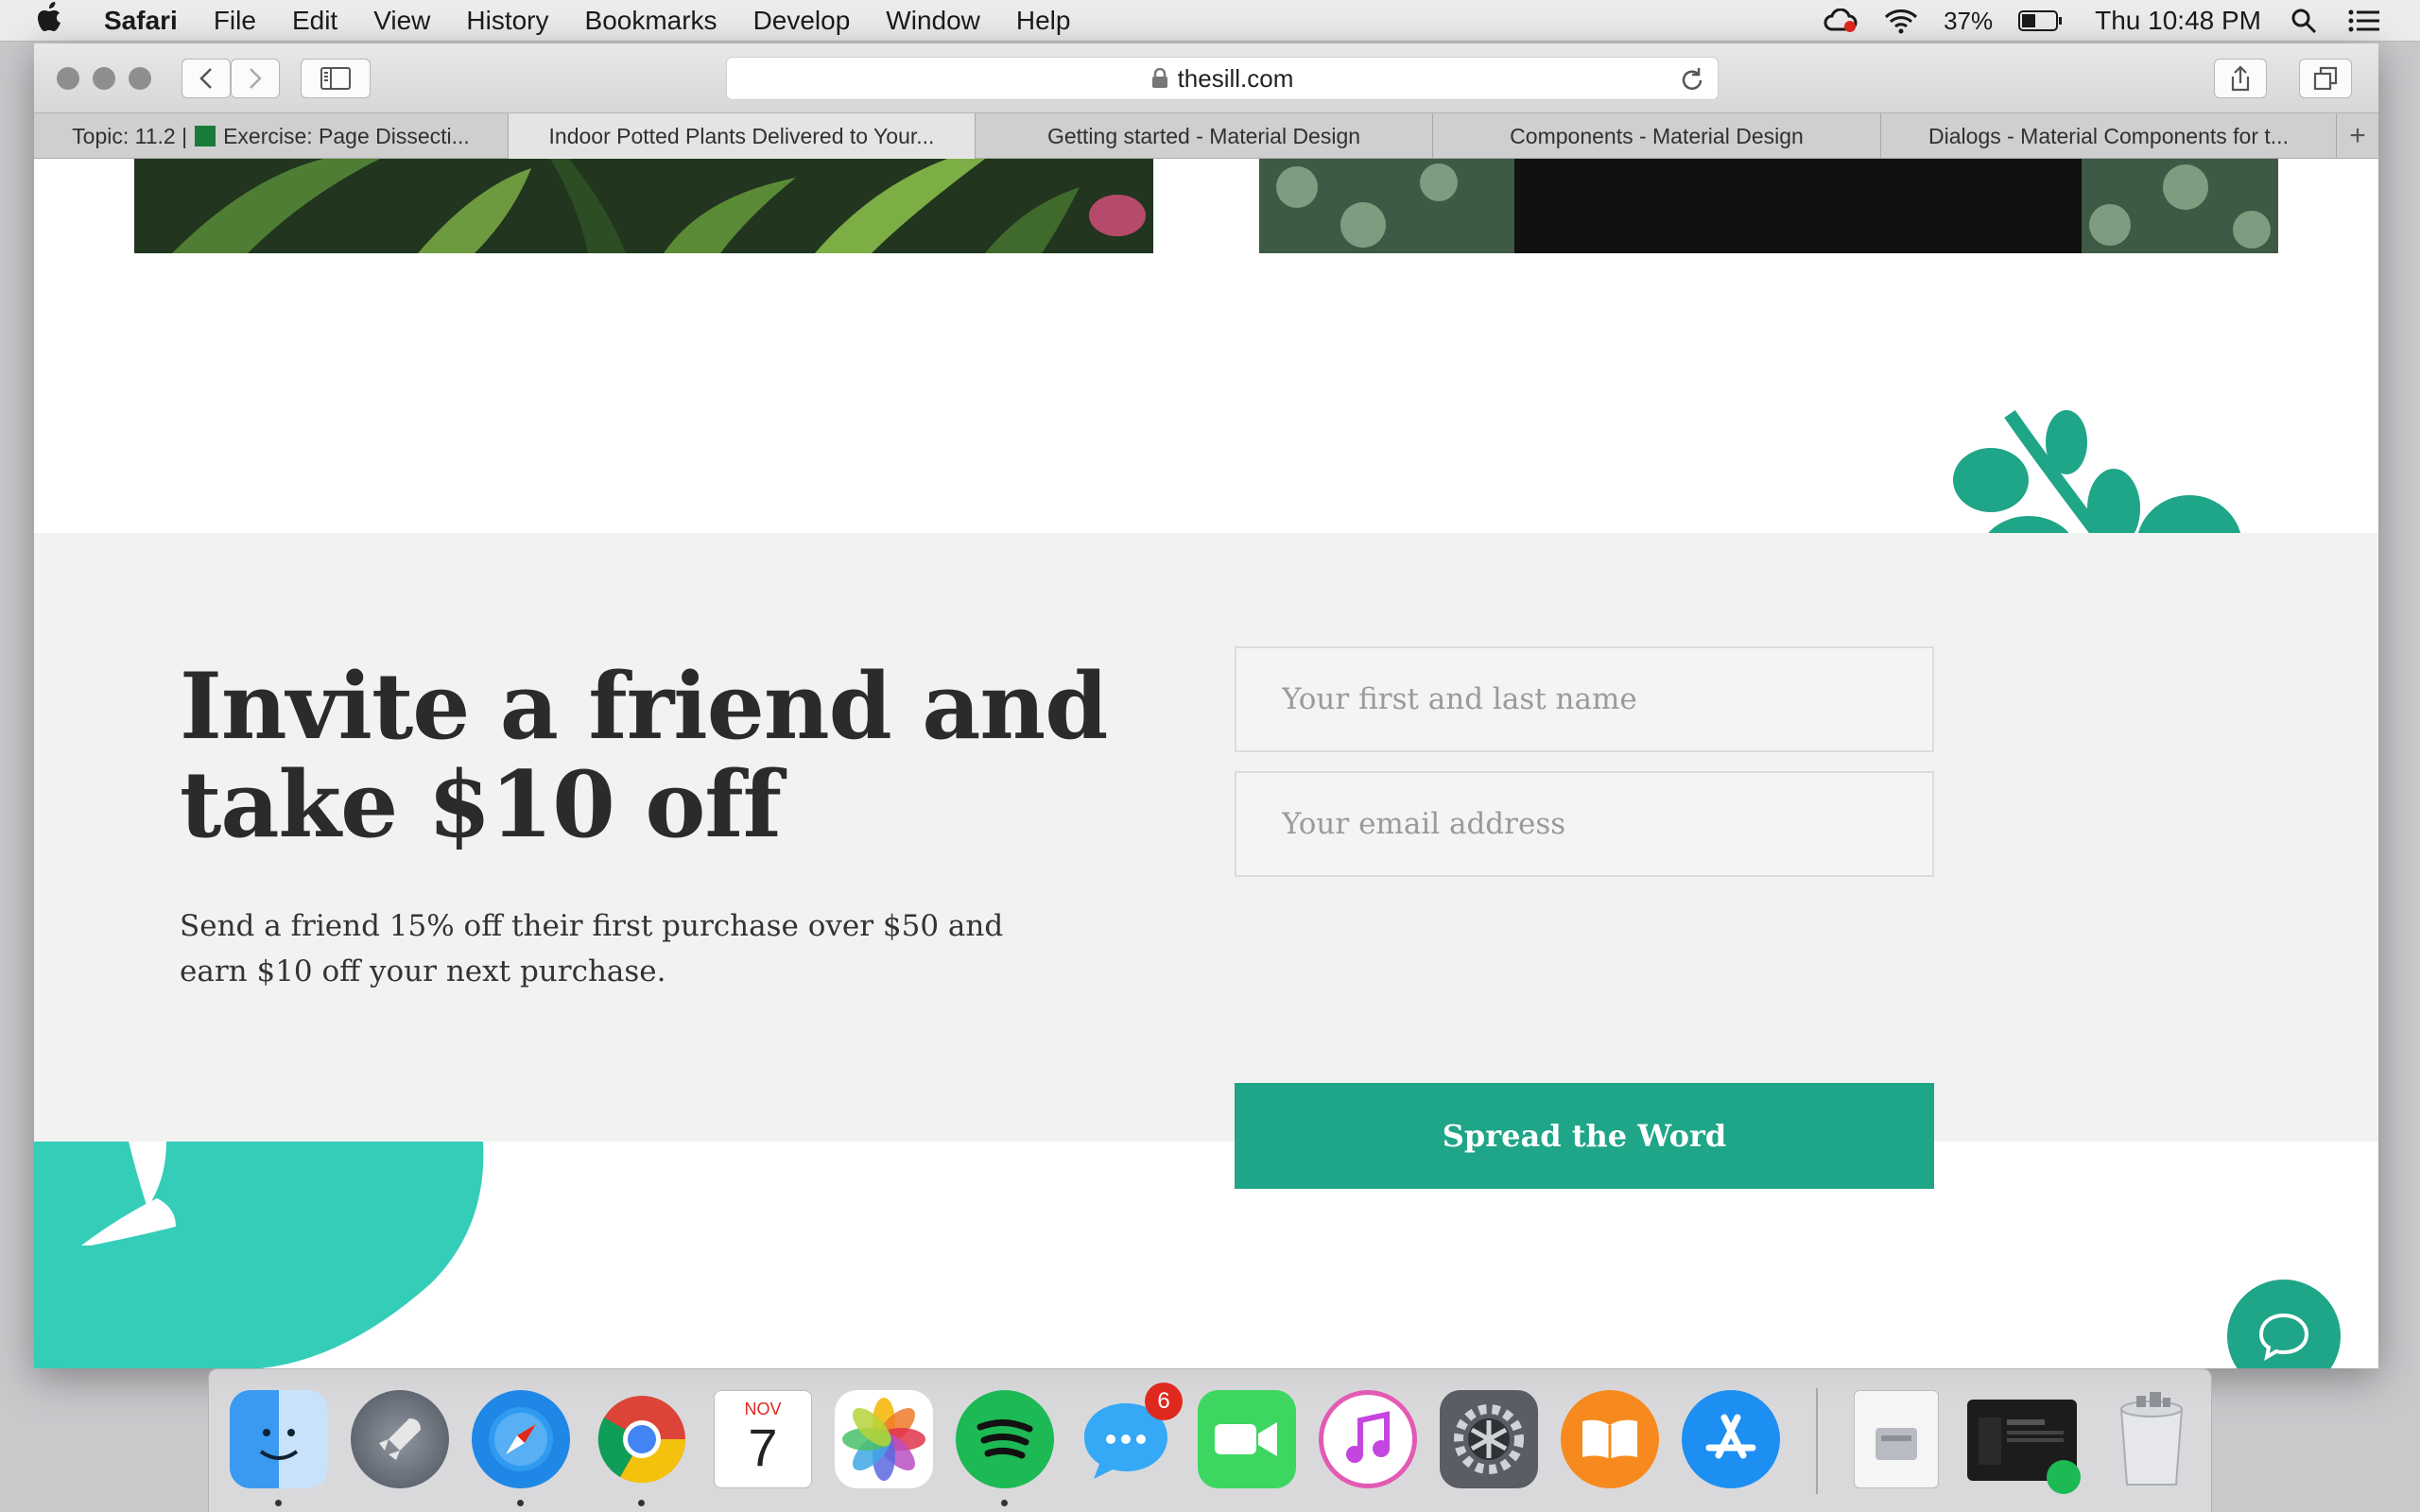  I want to click on tabs-icon, so click(2325, 78).